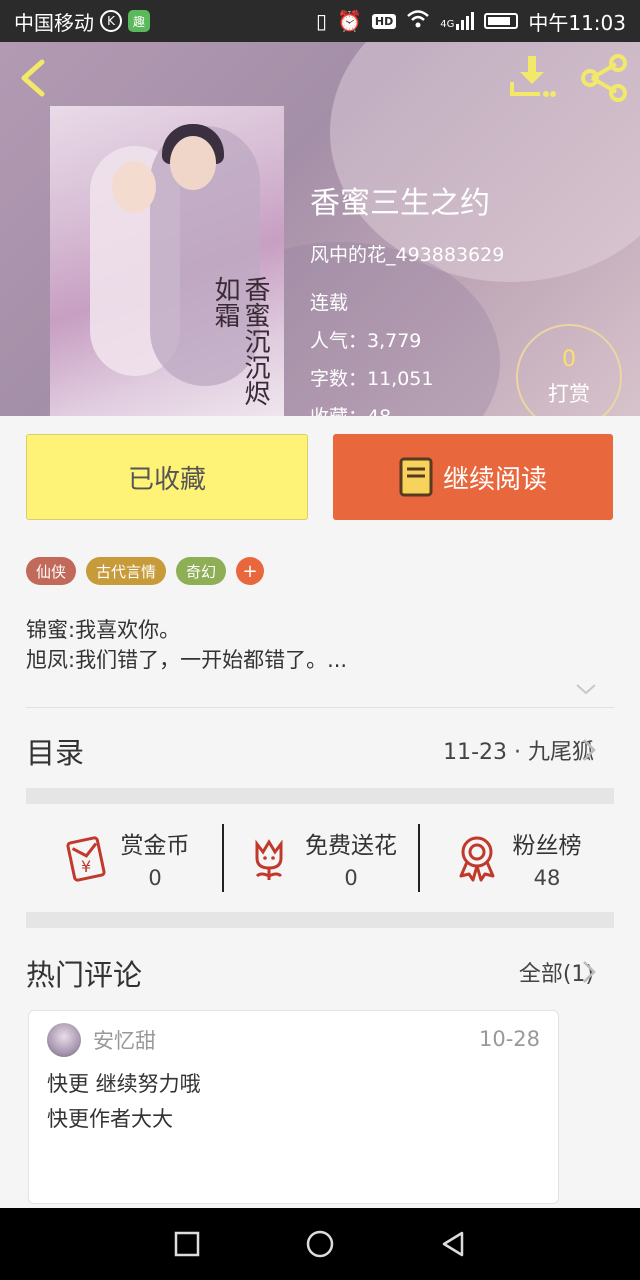 Image resolution: width=640 pixels, height=1280 pixels. What do you see at coordinates (187, 1244) in the screenshot?
I see `recents-square-icon` at bounding box center [187, 1244].